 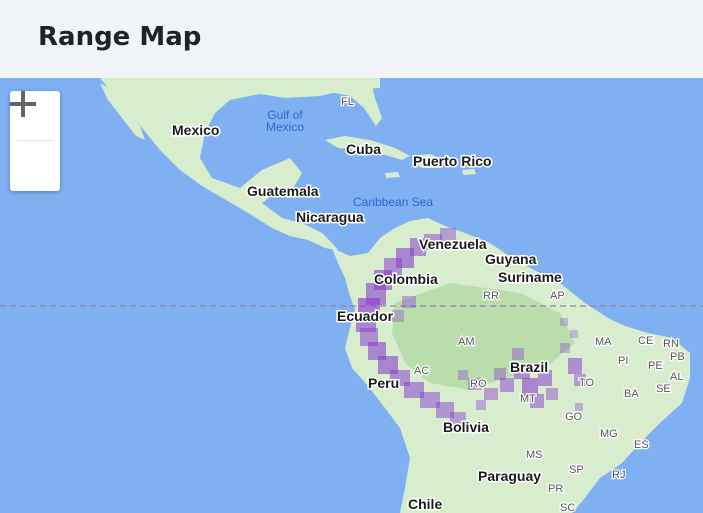 What do you see at coordinates (603, 342) in the screenshot?
I see `label-ma: MA` at bounding box center [603, 342].